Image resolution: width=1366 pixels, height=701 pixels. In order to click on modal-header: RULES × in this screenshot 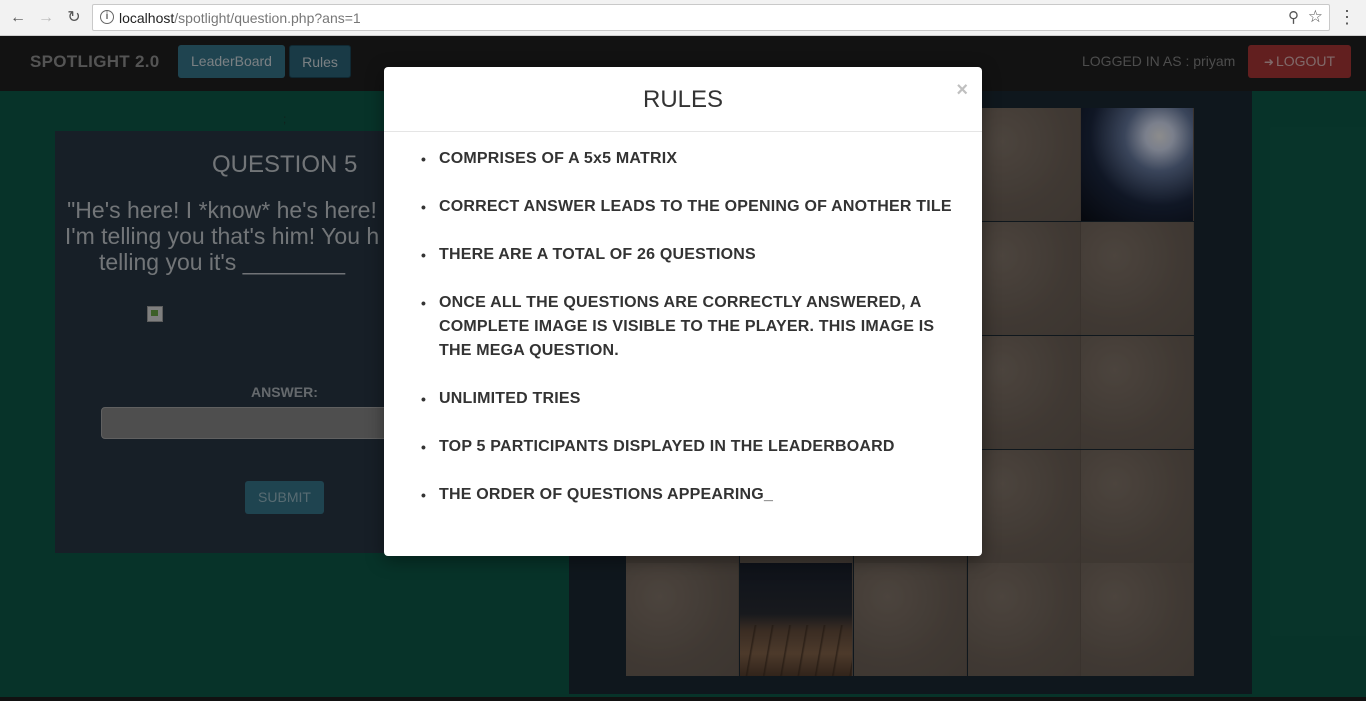, I will do `click(683, 99)`.